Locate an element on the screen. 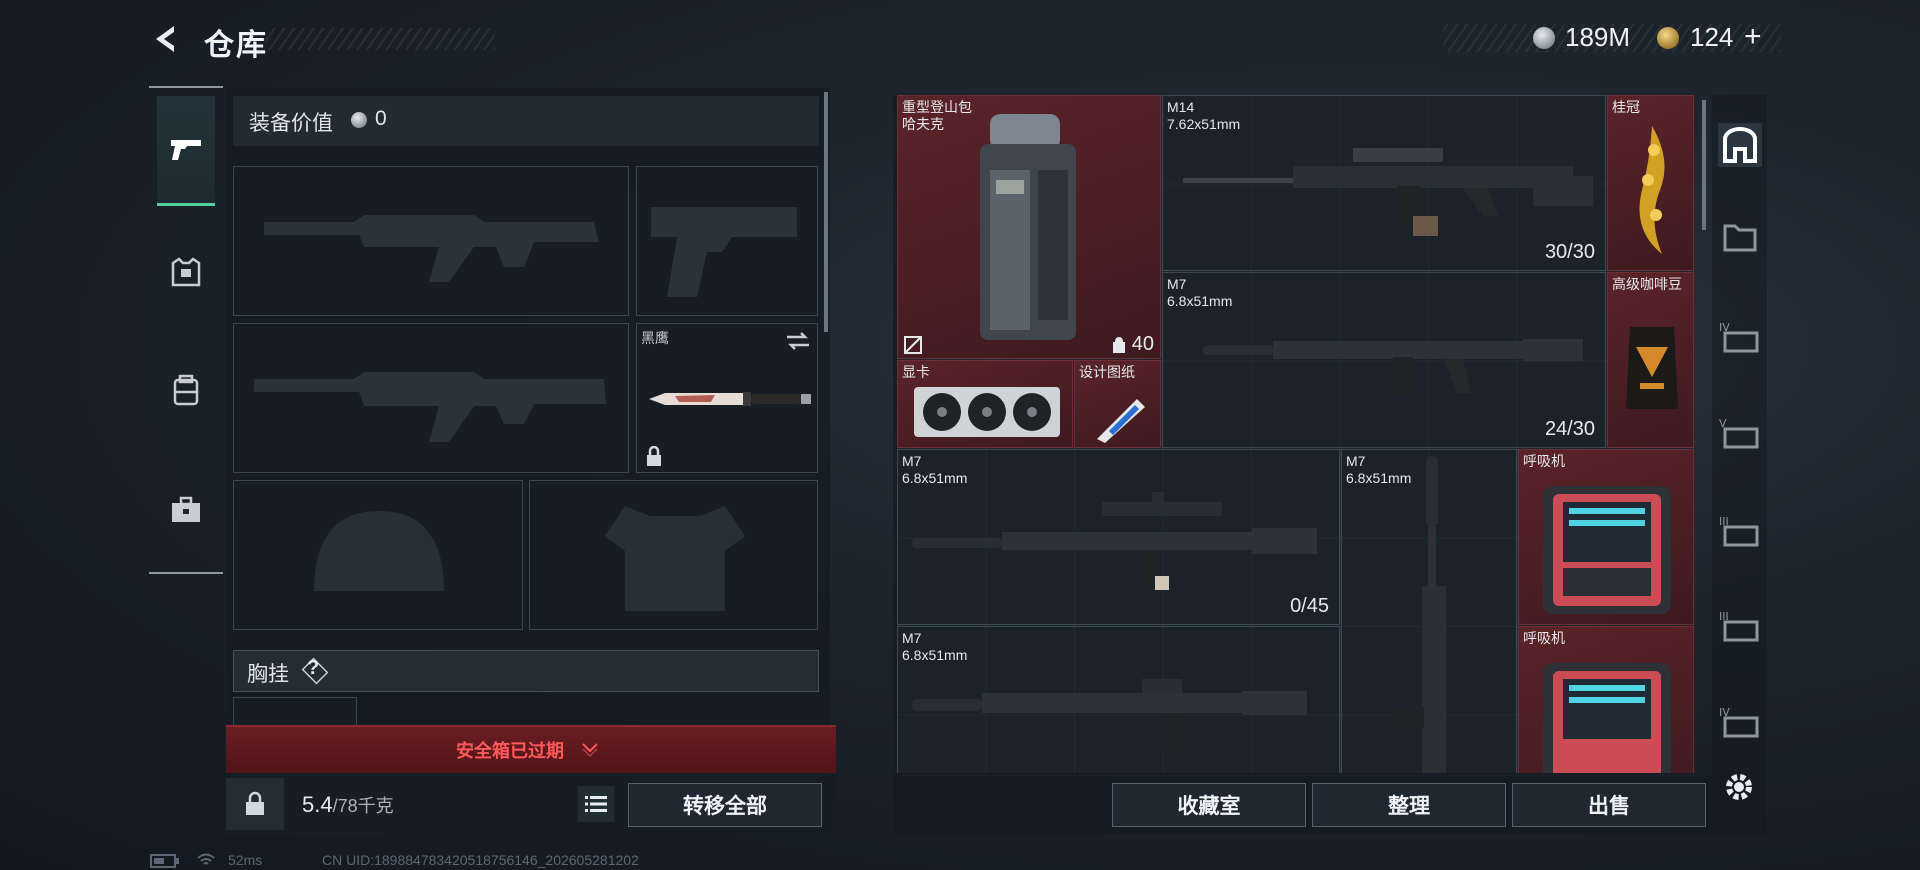 Image resolution: width=1920 pixels, height=870 pixels. armor-silhouette-icon is located at coordinates (675, 558).